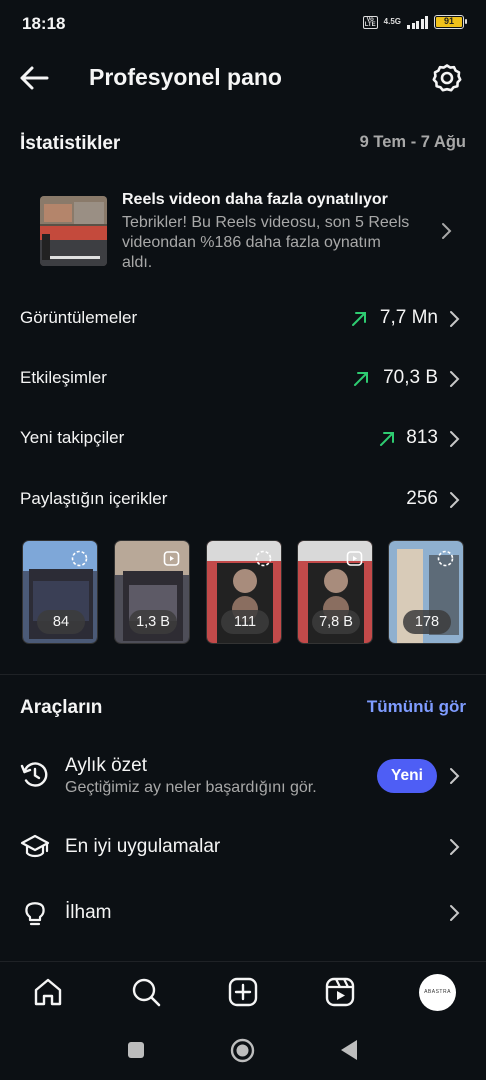 This screenshot has width=486, height=1080. What do you see at coordinates (243, 439) in the screenshot?
I see `metric-row-new-followers: Yeni takipçiler 813` at bounding box center [243, 439].